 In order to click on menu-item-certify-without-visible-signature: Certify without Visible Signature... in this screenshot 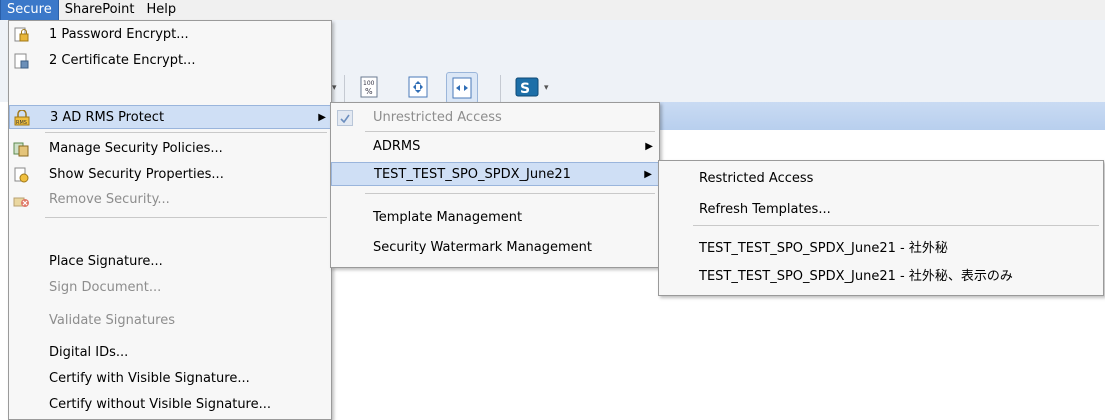, I will do `click(170, 405)`.